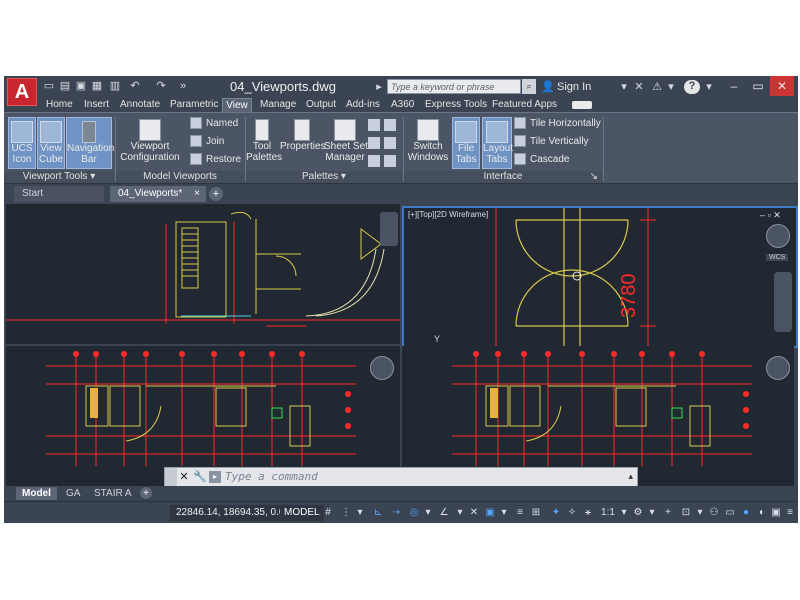 The height and width of the screenshot is (600, 800). Describe the element at coordinates (588, 513) in the screenshot. I see `annotation-scale-icon: ⚹` at that location.